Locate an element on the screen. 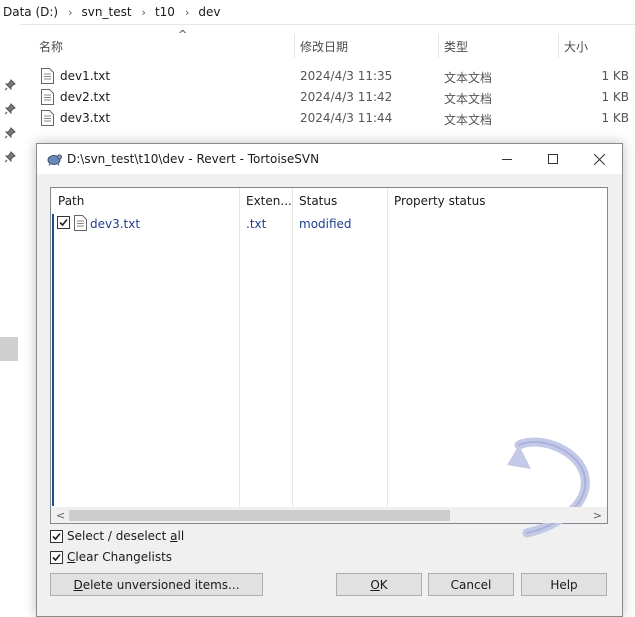 This screenshot has height=617, width=635. clear-changelists-checkbox is located at coordinates (56, 557).